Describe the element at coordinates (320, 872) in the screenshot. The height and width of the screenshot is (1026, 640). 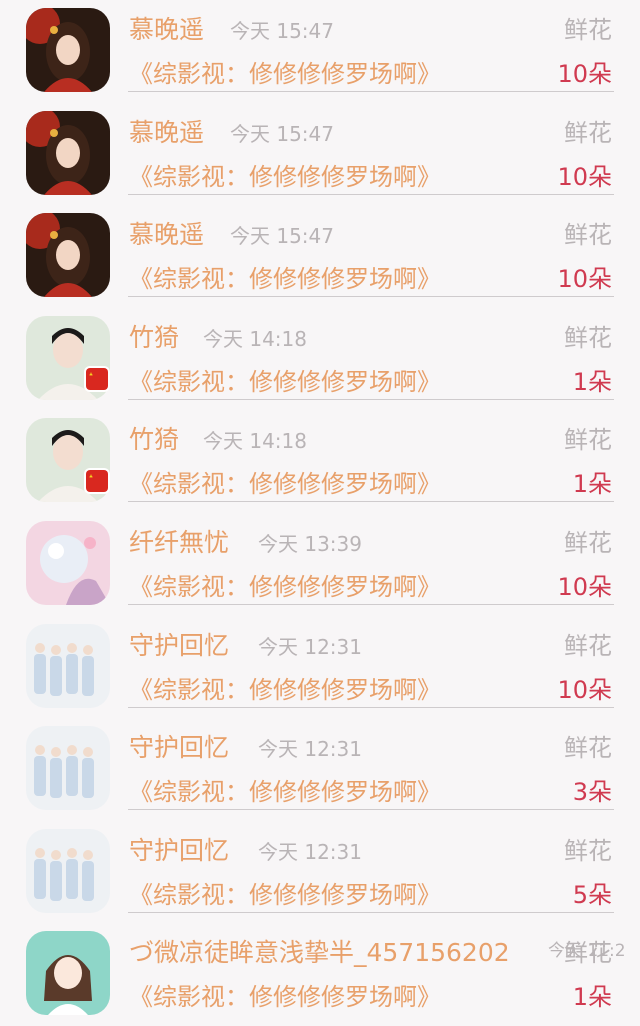
I see `gift-row: 守护回忆 今天 12:31 鲜花 《综影视：修修修修罗场啊》 5朵` at that location.